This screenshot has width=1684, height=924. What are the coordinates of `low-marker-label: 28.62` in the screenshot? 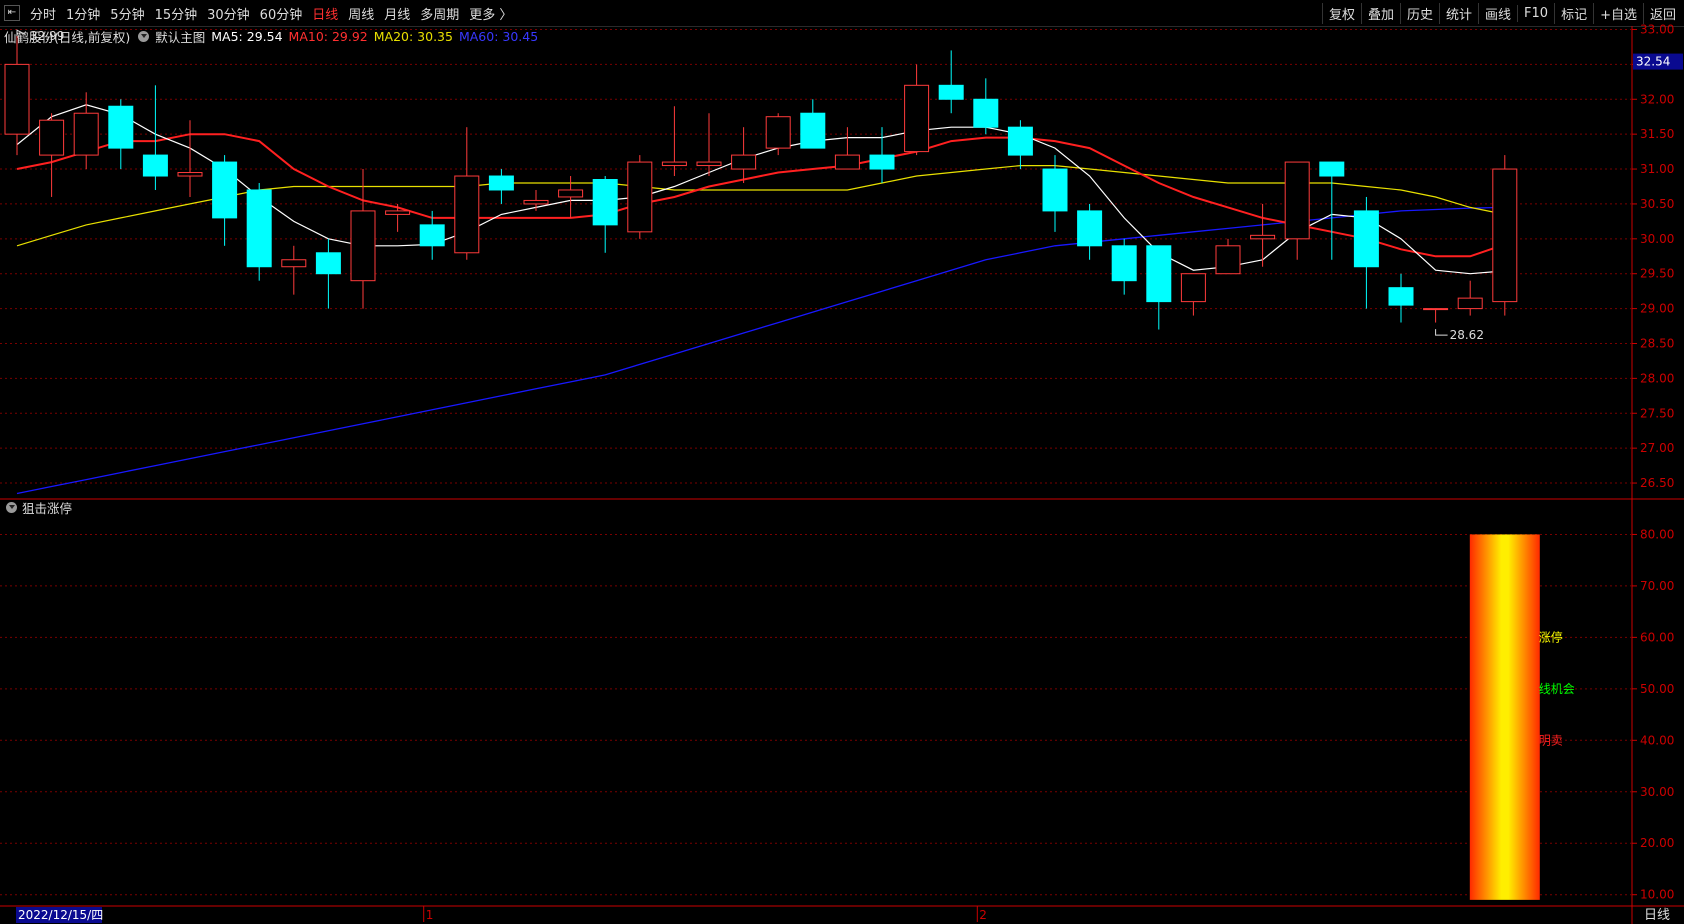 It's located at (1467, 335).